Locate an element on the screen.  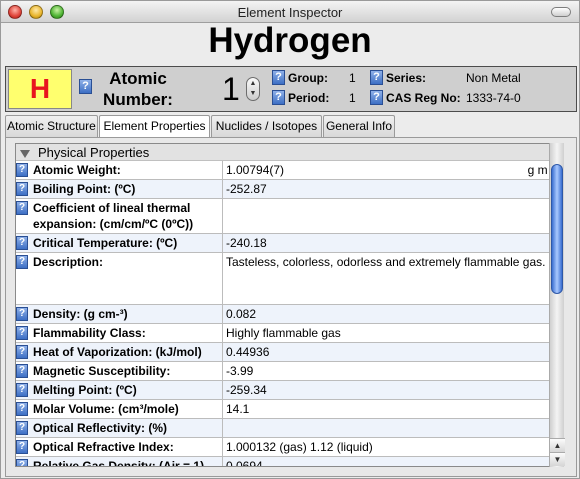
group-help-icon: ? is located at coordinates (278, 77).